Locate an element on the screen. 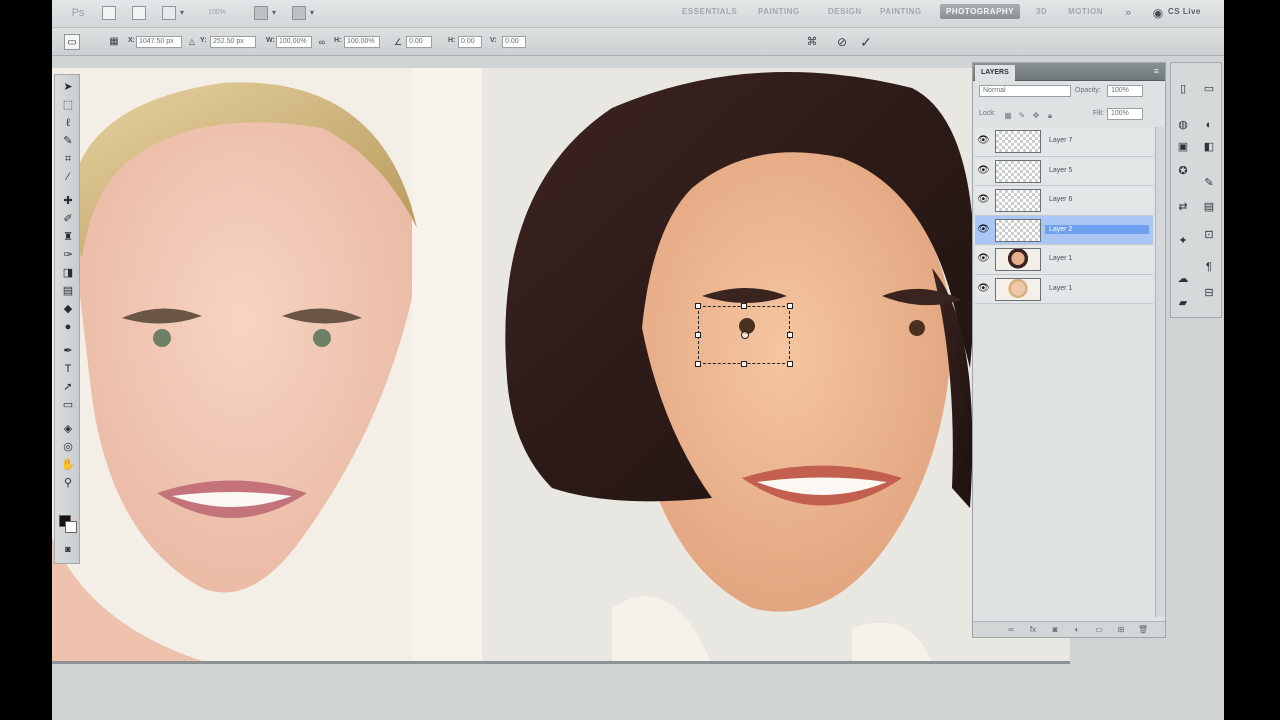 The image size is (1280, 720). relative-position-icon: △ is located at coordinates (192, 42).